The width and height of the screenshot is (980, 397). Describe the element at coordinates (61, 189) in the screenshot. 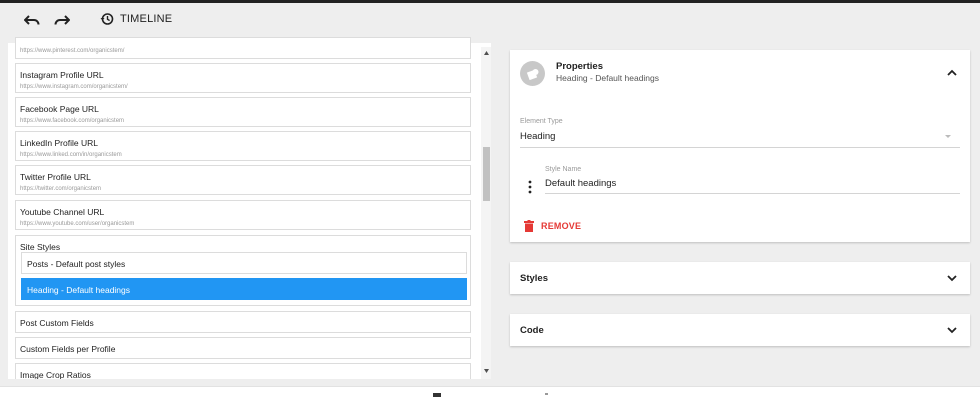

I see `field-subtitle: https://twitter.com/organicstem` at that location.